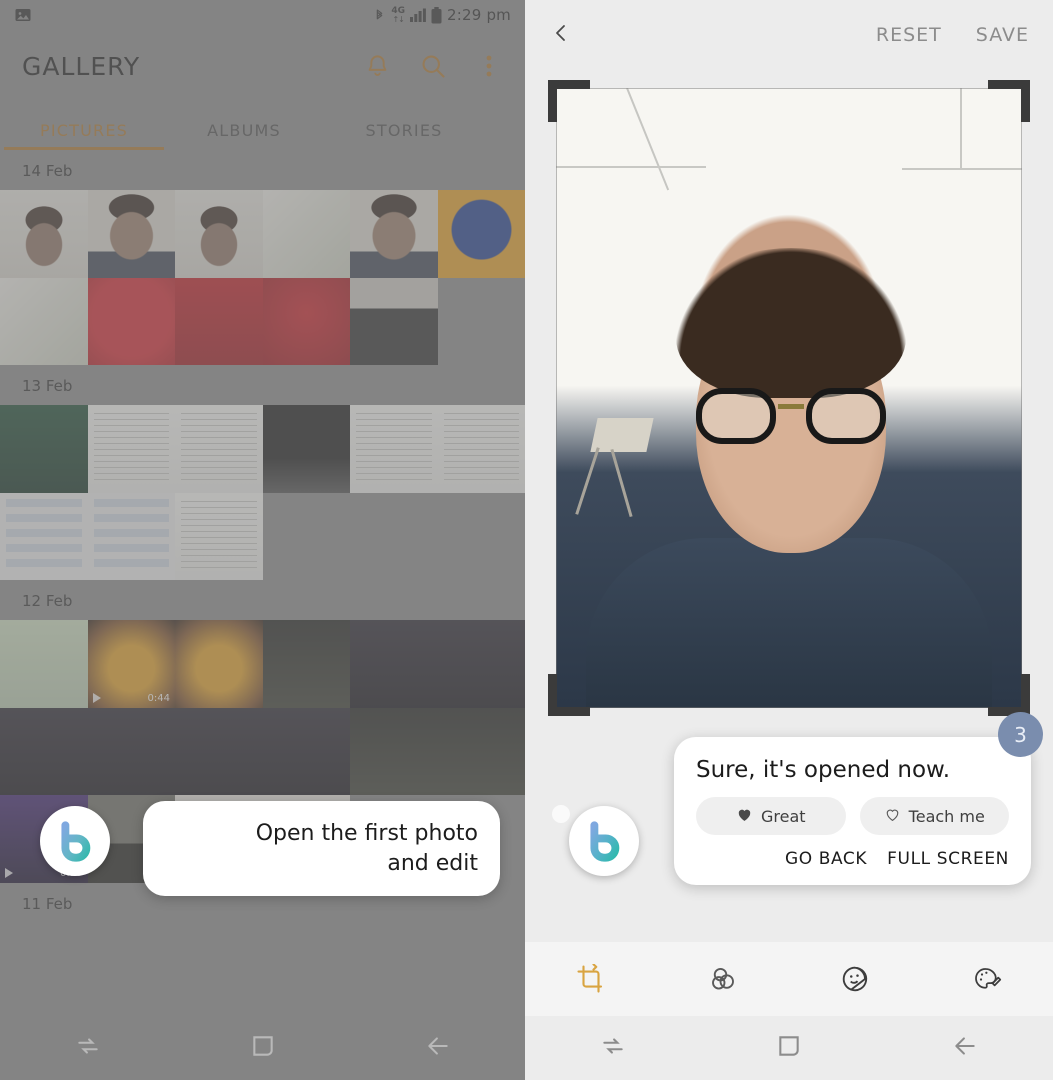  What do you see at coordinates (1002, 35) in the screenshot?
I see `save-button: SAVE` at bounding box center [1002, 35].